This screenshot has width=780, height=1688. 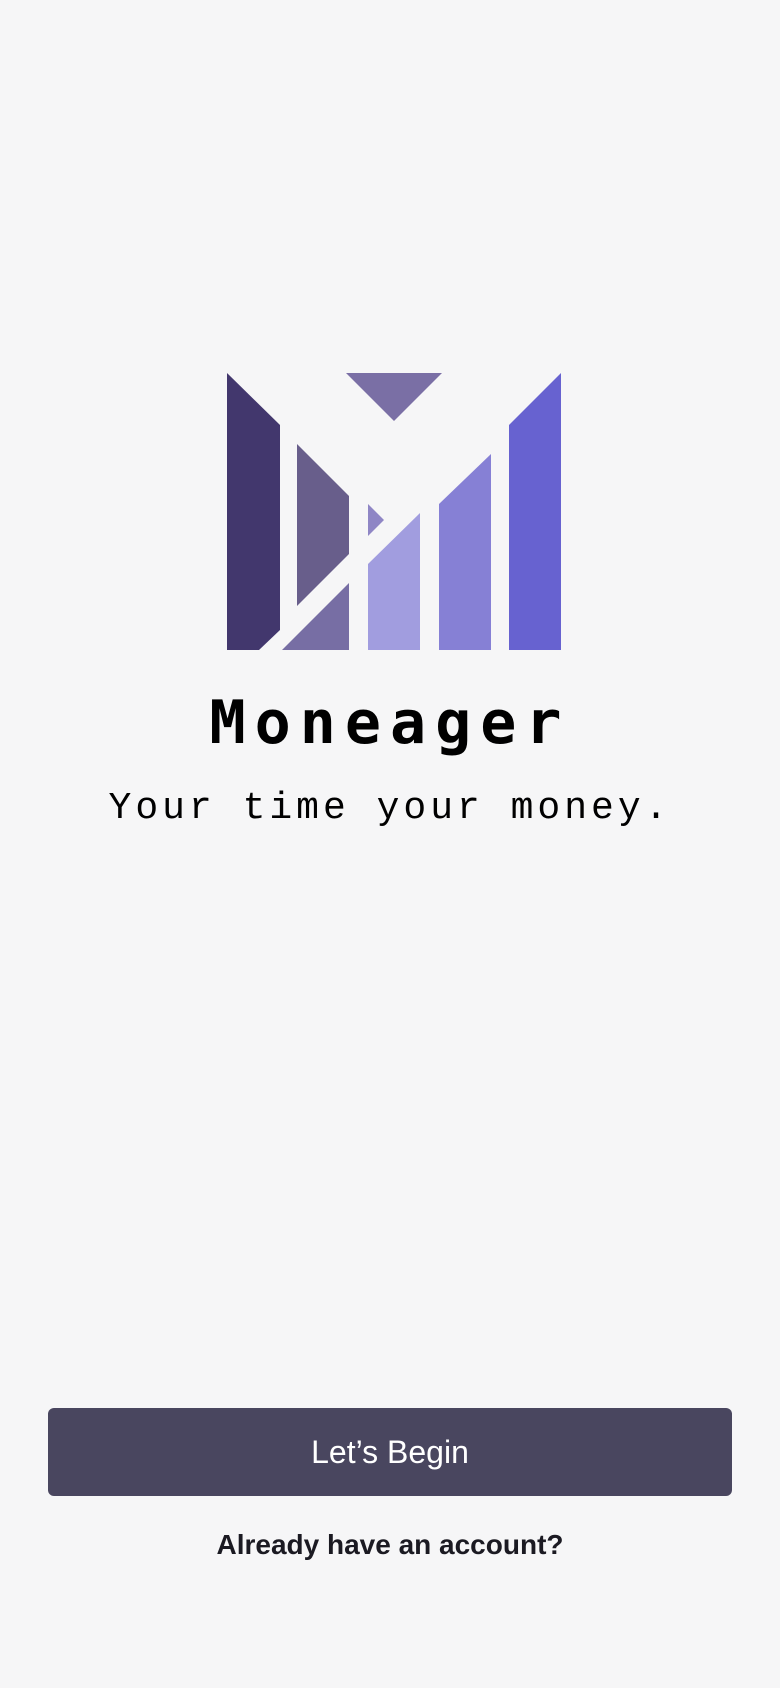 What do you see at coordinates (390, 1545) in the screenshot?
I see `already-have-account-link: Already have an account?` at bounding box center [390, 1545].